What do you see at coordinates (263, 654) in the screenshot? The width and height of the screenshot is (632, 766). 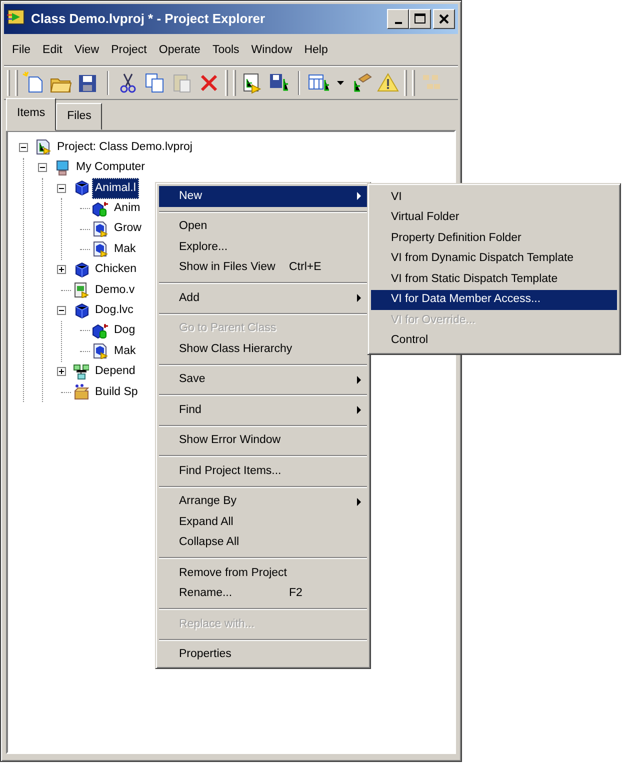 I see `menu-item: Properties` at bounding box center [263, 654].